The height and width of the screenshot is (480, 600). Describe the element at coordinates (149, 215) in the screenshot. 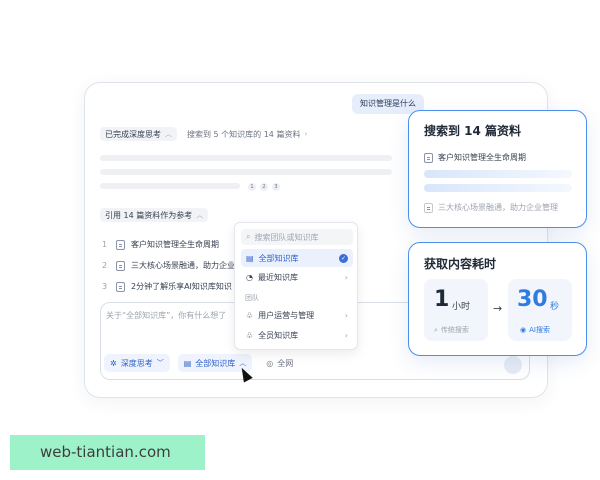

I see `citation-header: 引用 14 篇资料作为参考` at that location.